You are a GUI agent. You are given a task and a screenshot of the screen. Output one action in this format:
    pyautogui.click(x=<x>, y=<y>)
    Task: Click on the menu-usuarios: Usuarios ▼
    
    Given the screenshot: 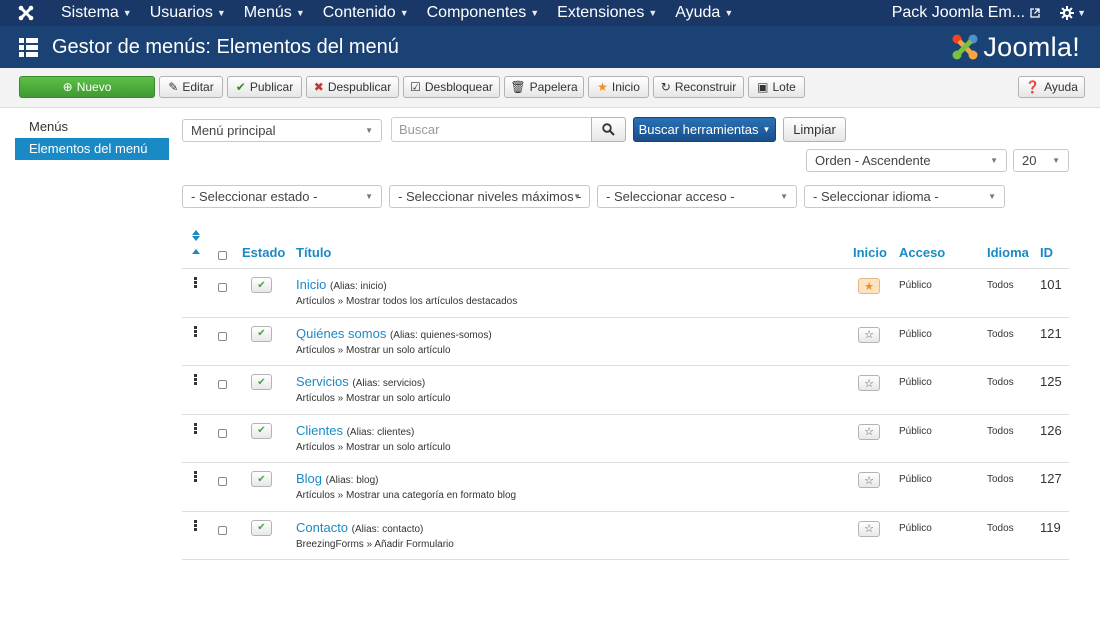 What is the action you would take?
    pyautogui.click(x=188, y=13)
    